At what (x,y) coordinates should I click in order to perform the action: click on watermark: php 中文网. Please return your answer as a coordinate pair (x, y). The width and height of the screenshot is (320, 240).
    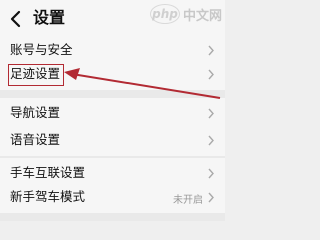
    Looking at the image, I should click on (186, 14).